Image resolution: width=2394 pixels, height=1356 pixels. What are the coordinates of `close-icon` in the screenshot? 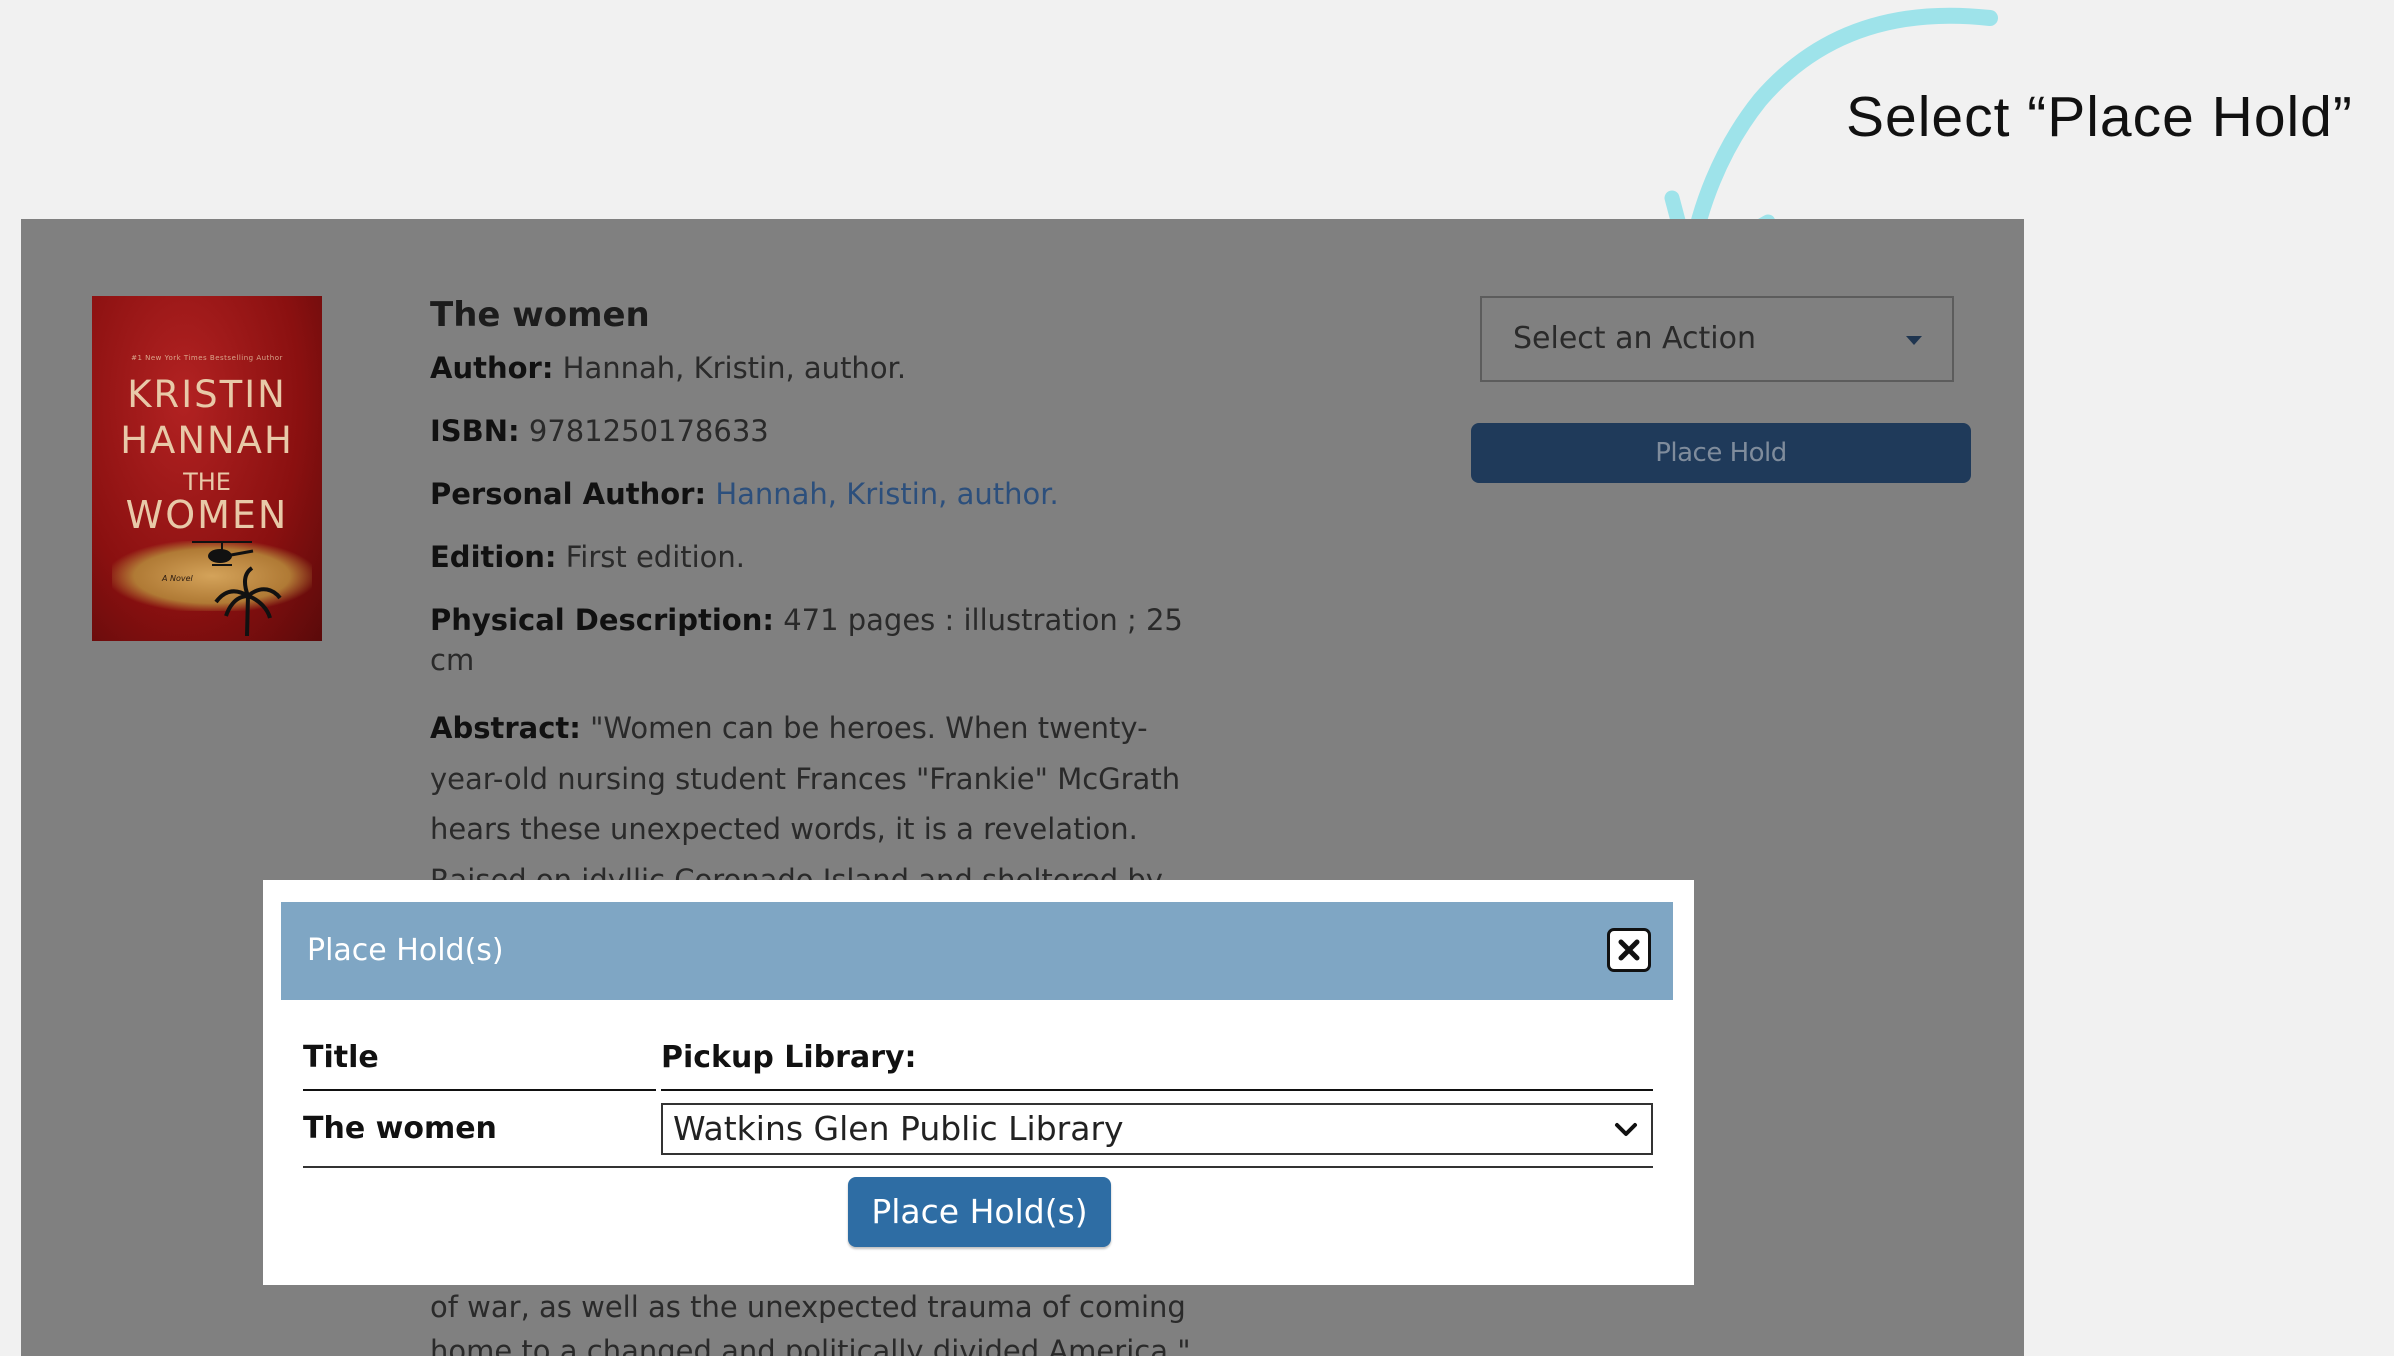 It's located at (1629, 950).